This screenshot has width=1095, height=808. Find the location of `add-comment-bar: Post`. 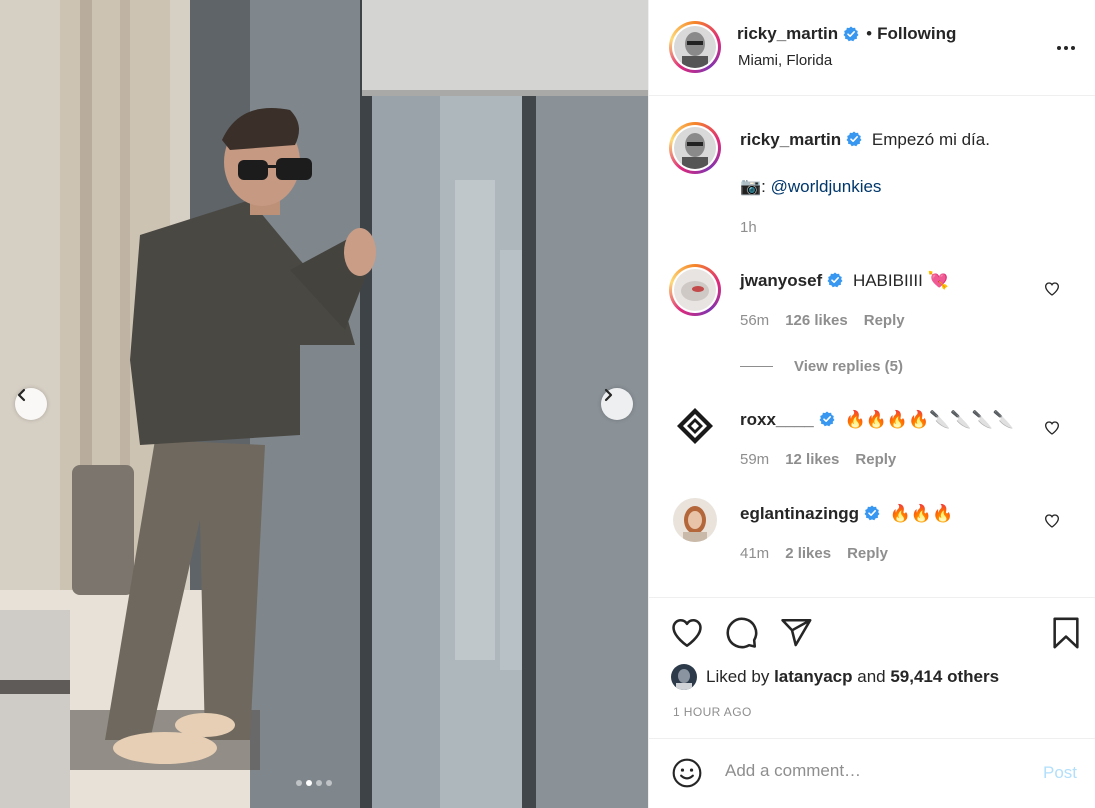

add-comment-bar: Post is located at coordinates (872, 773).